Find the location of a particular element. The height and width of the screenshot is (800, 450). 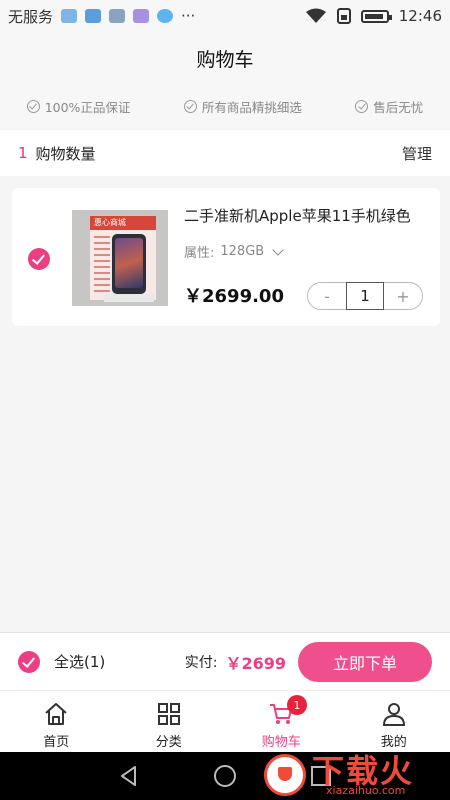

watermark-url: xiazaihuo.com is located at coordinates (366, 790).